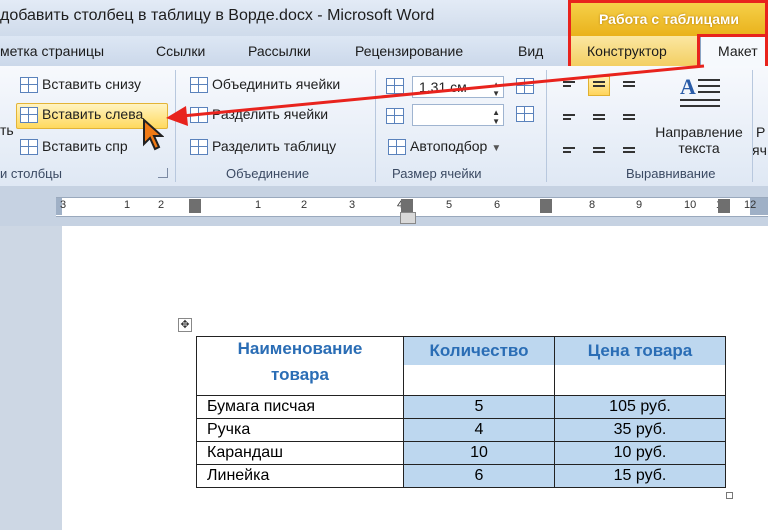 Image resolution: width=768 pixels, height=530 pixels. I want to click on annotation-arrow-icon, so click(435, 95).